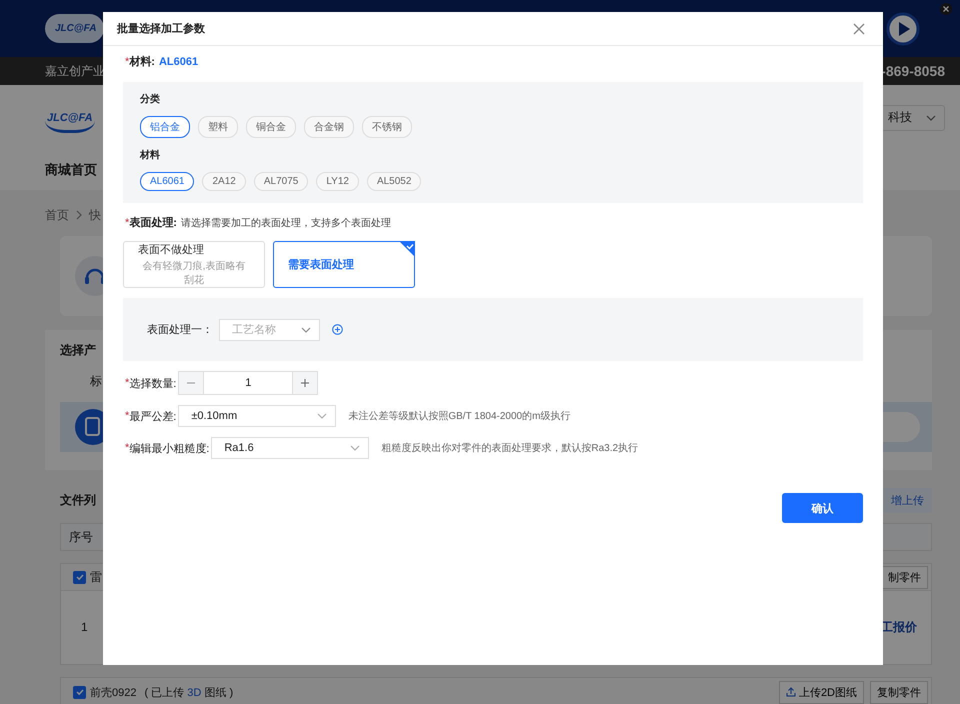 The height and width of the screenshot is (704, 960). I want to click on field-label: 表面处理:, so click(153, 223).